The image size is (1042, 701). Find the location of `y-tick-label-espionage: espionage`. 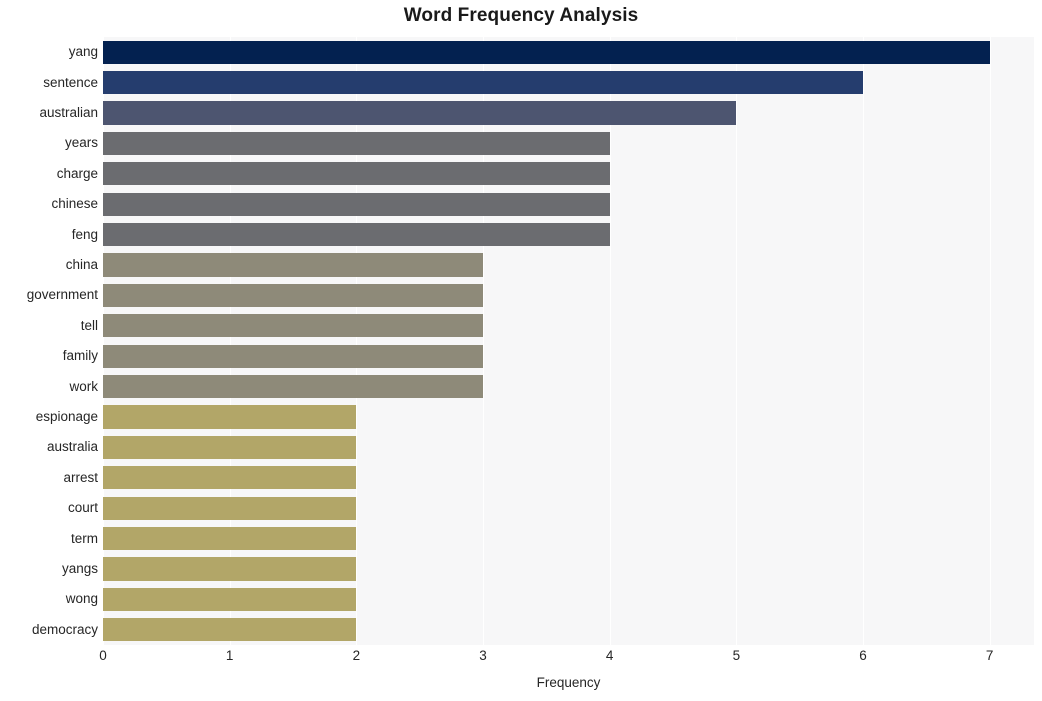

y-tick-label-espionage: espionage is located at coordinates (66, 416).